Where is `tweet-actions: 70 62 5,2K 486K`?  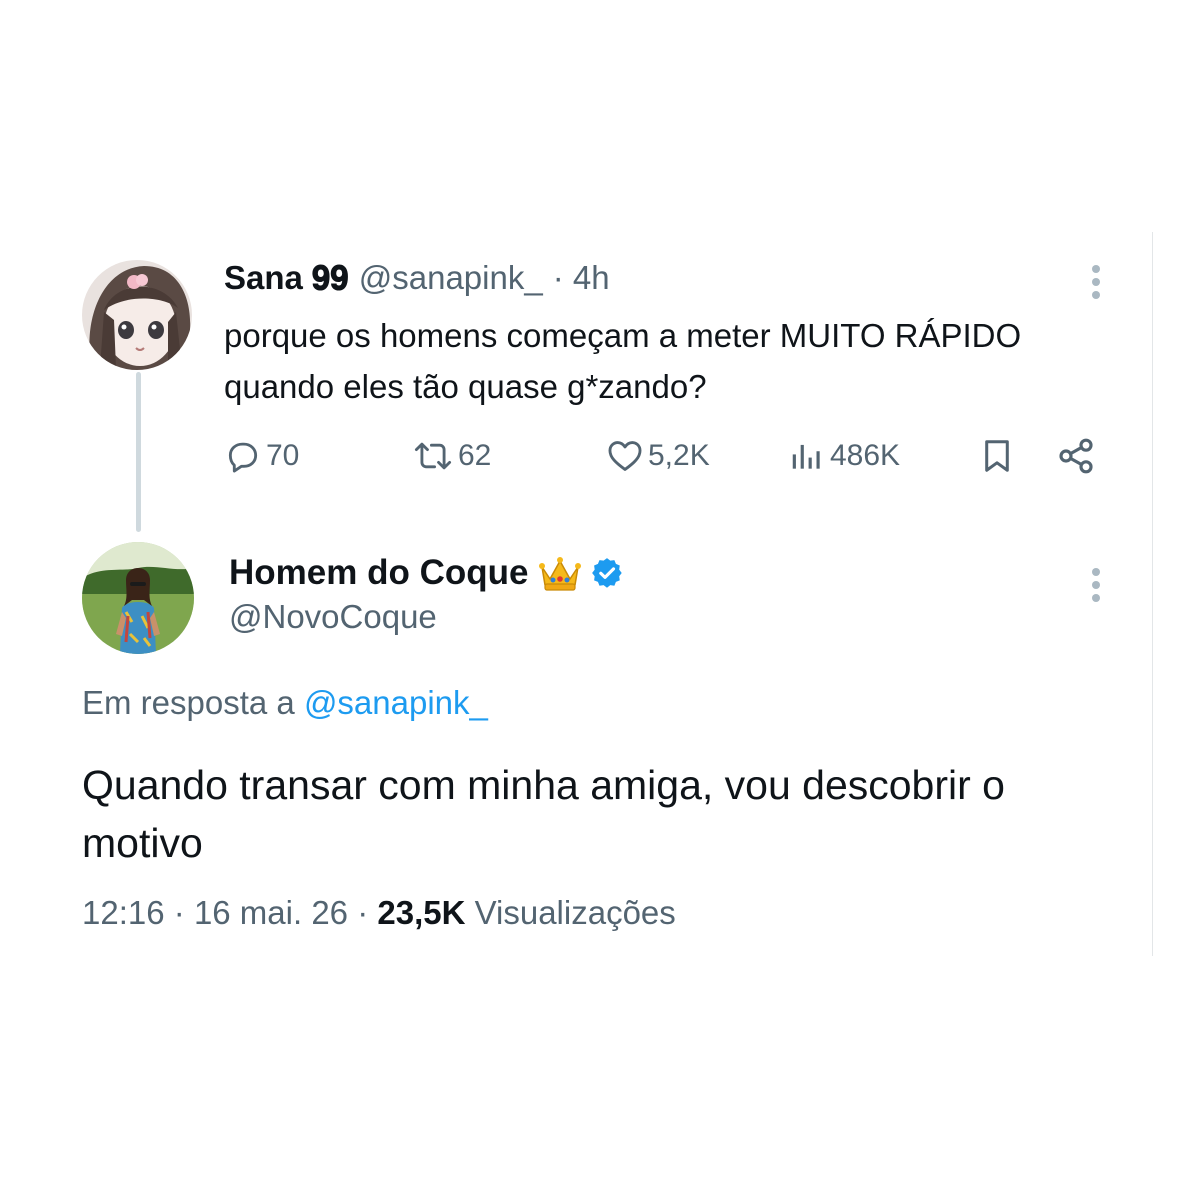
tweet-actions: 70 62 5,2K 486K is located at coordinates (664, 456).